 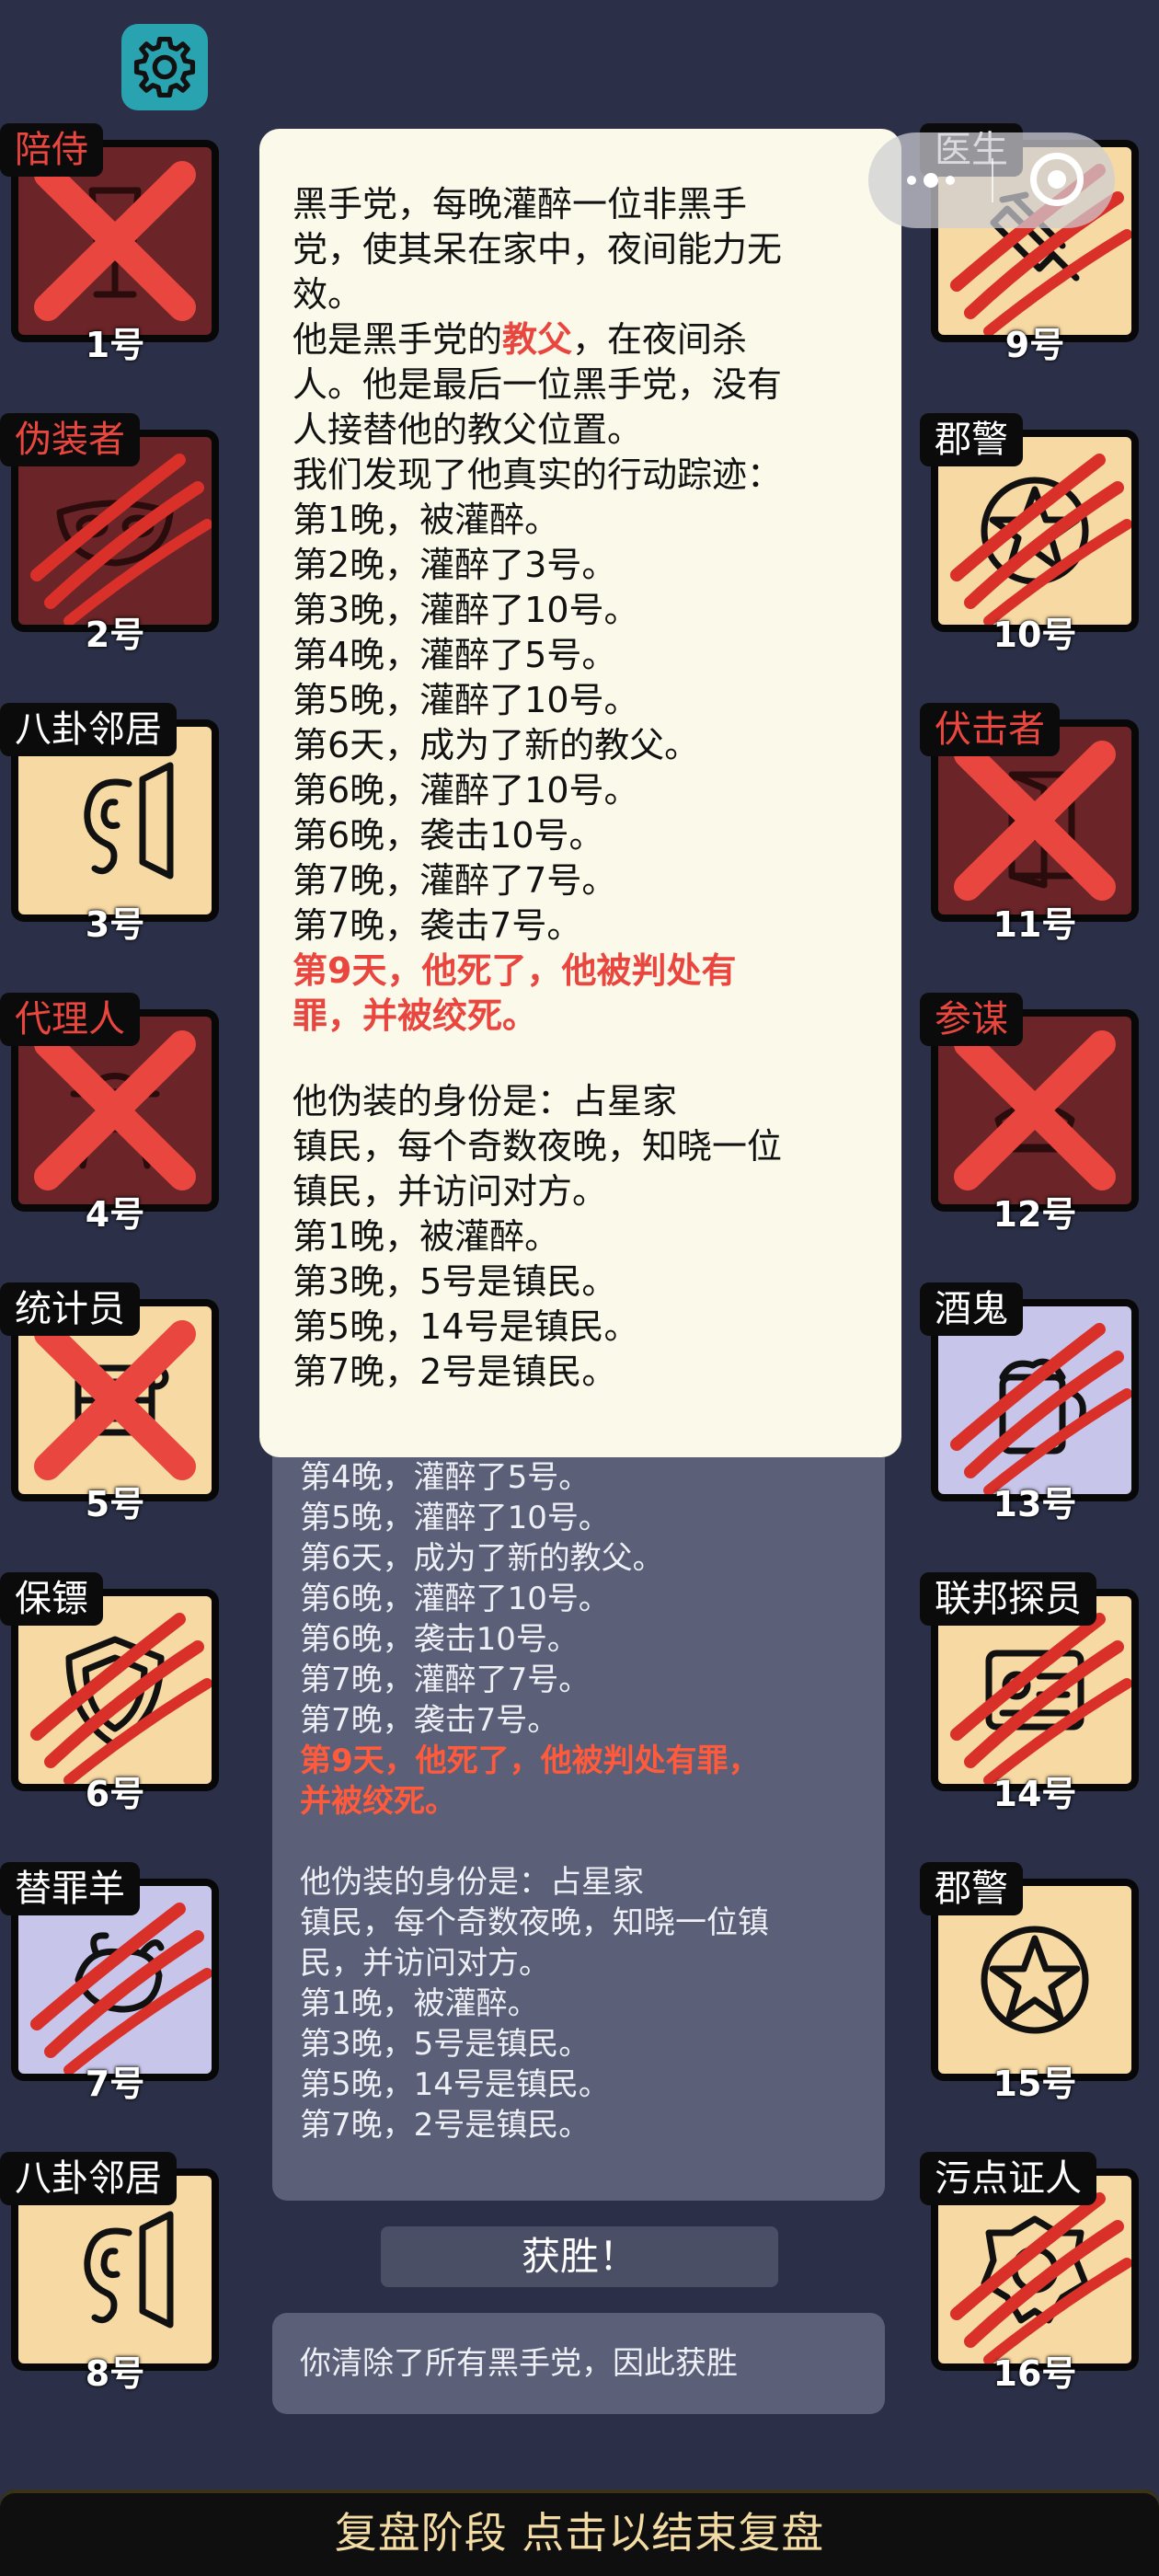 I want to click on popup-line: 人接替他的教父位置。, so click(x=468, y=429).